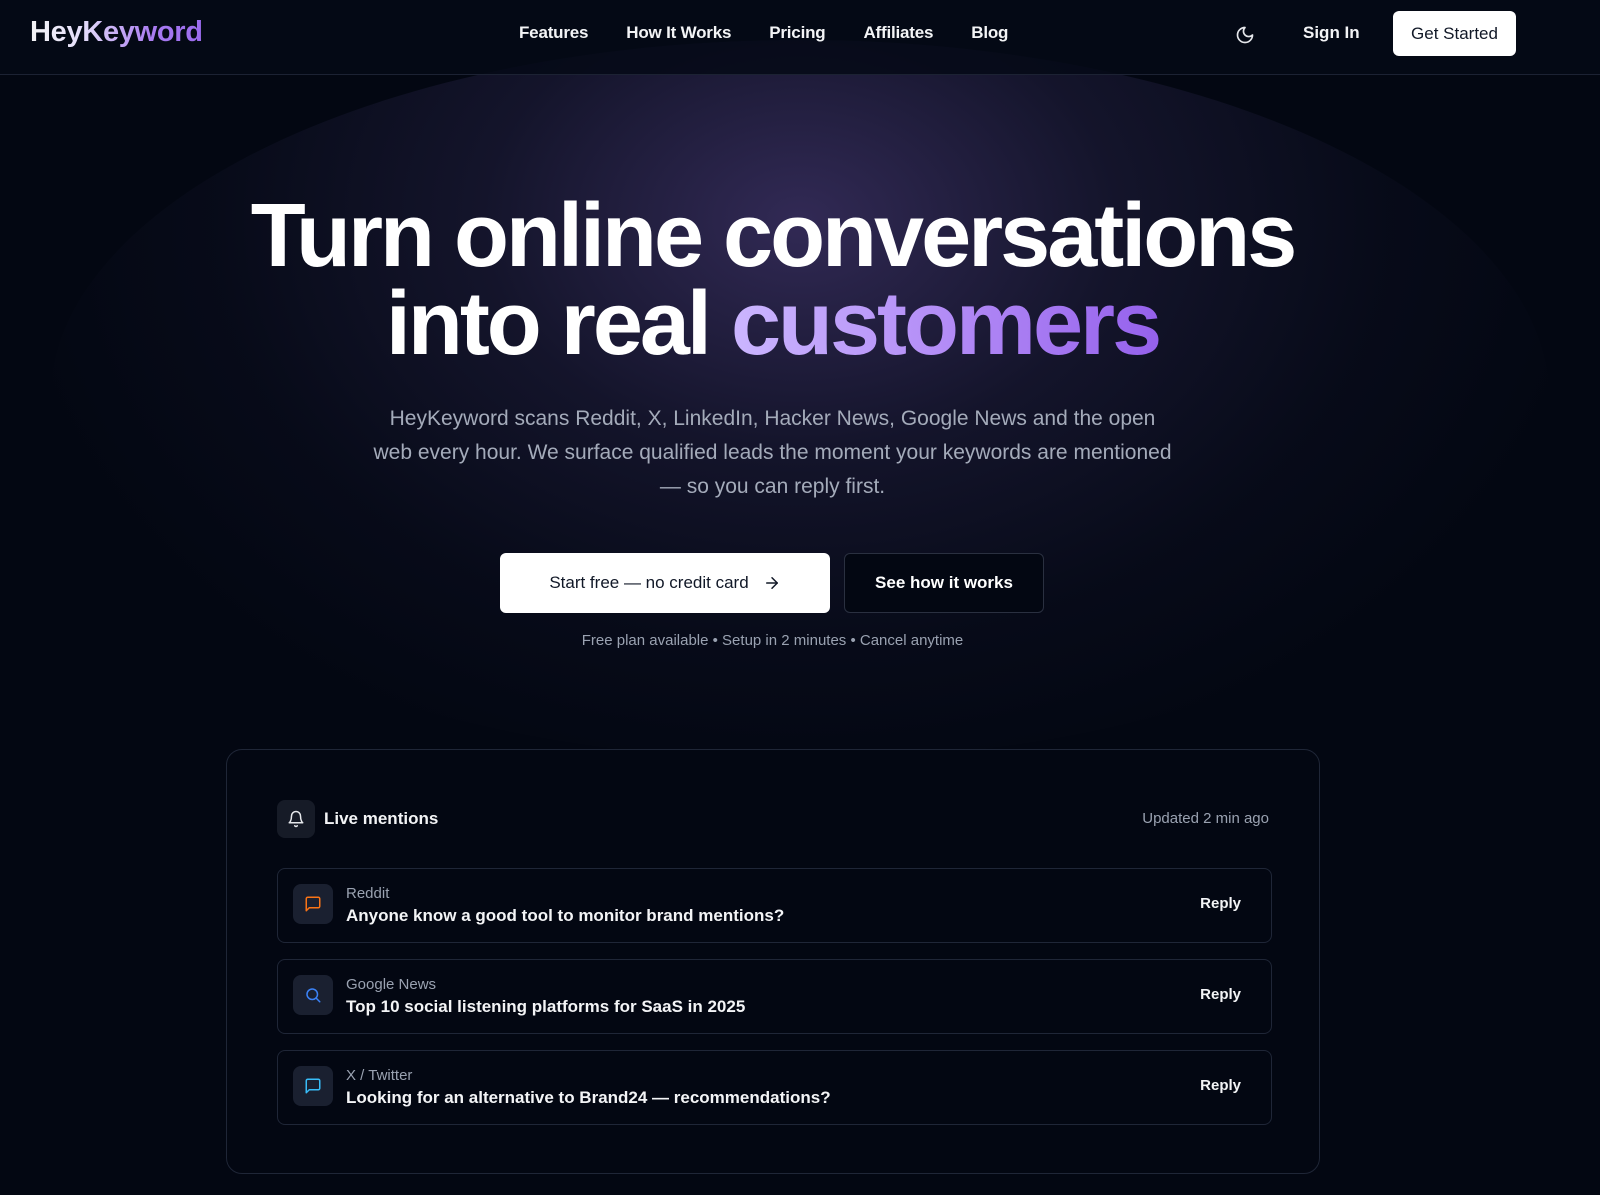  I want to click on nav-link-affiliates: Affiliates, so click(898, 33).